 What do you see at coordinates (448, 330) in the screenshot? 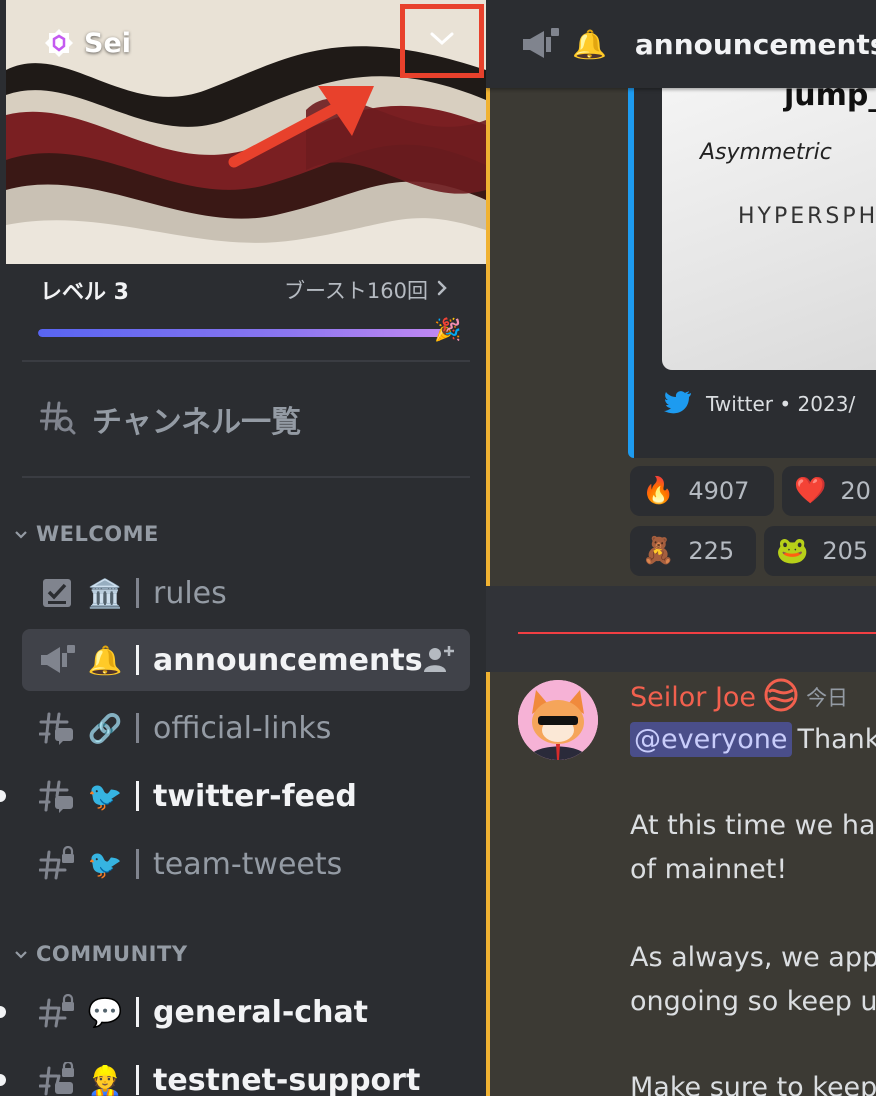
I see `party-popper-icon: 🎉` at bounding box center [448, 330].